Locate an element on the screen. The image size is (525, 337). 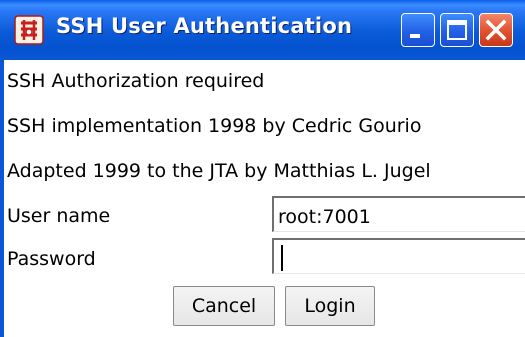
window-left-border is located at coordinates (2, 198).